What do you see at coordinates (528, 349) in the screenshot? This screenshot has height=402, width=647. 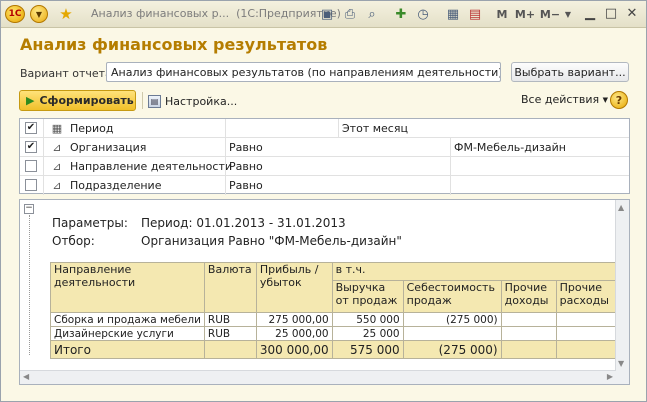 I see `total-other-income` at bounding box center [528, 349].